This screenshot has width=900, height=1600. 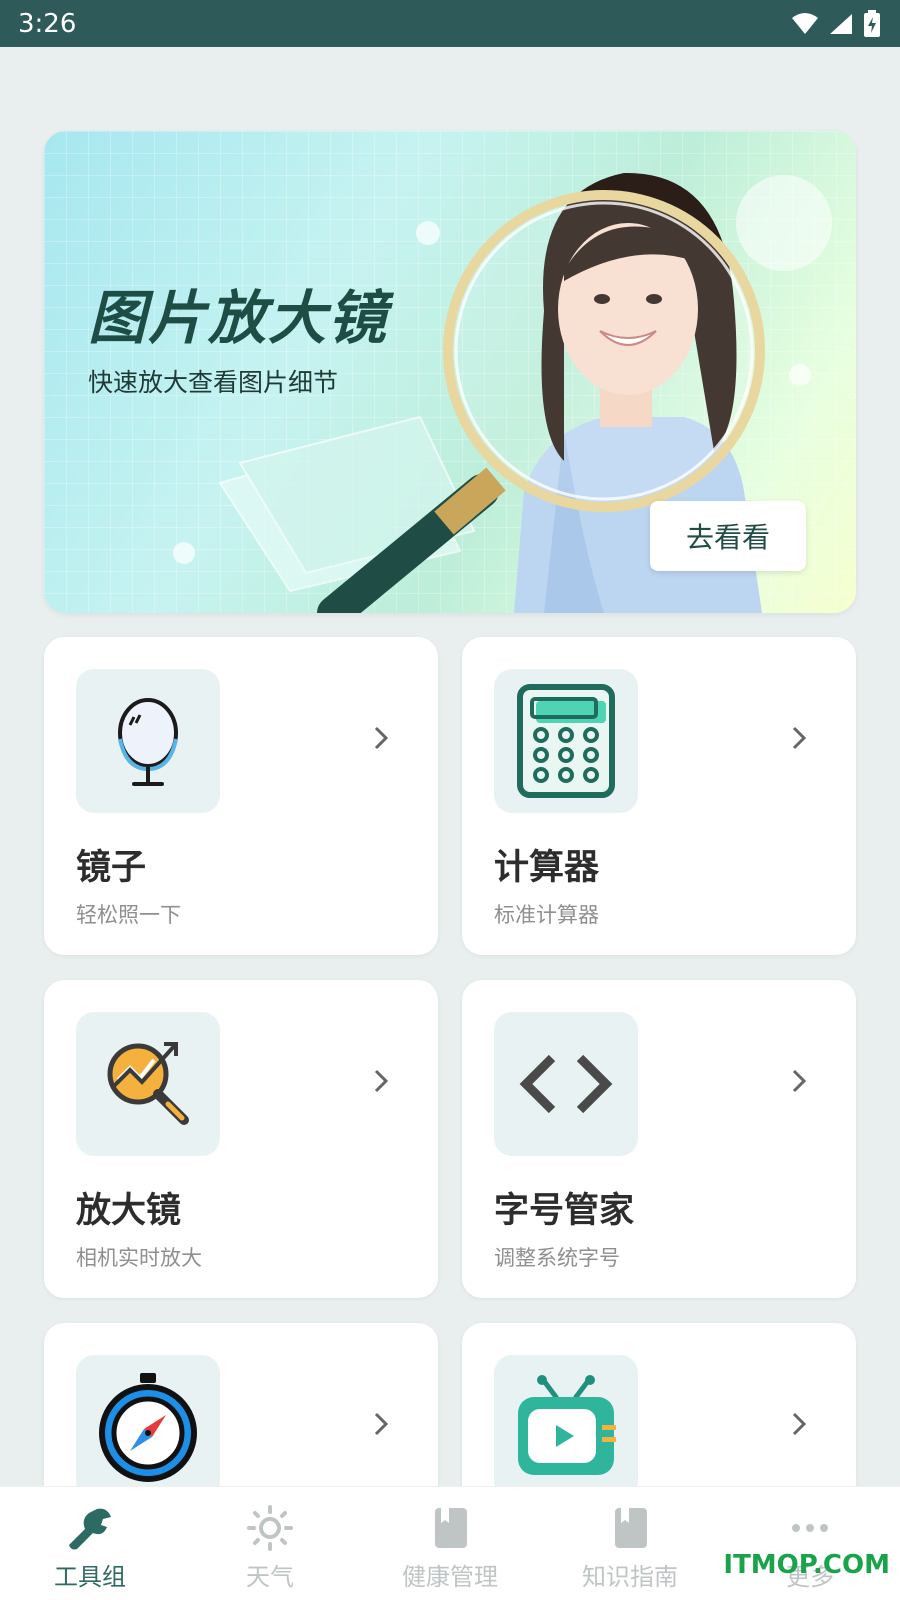 I want to click on go-look-button: 去看看, so click(x=728, y=536).